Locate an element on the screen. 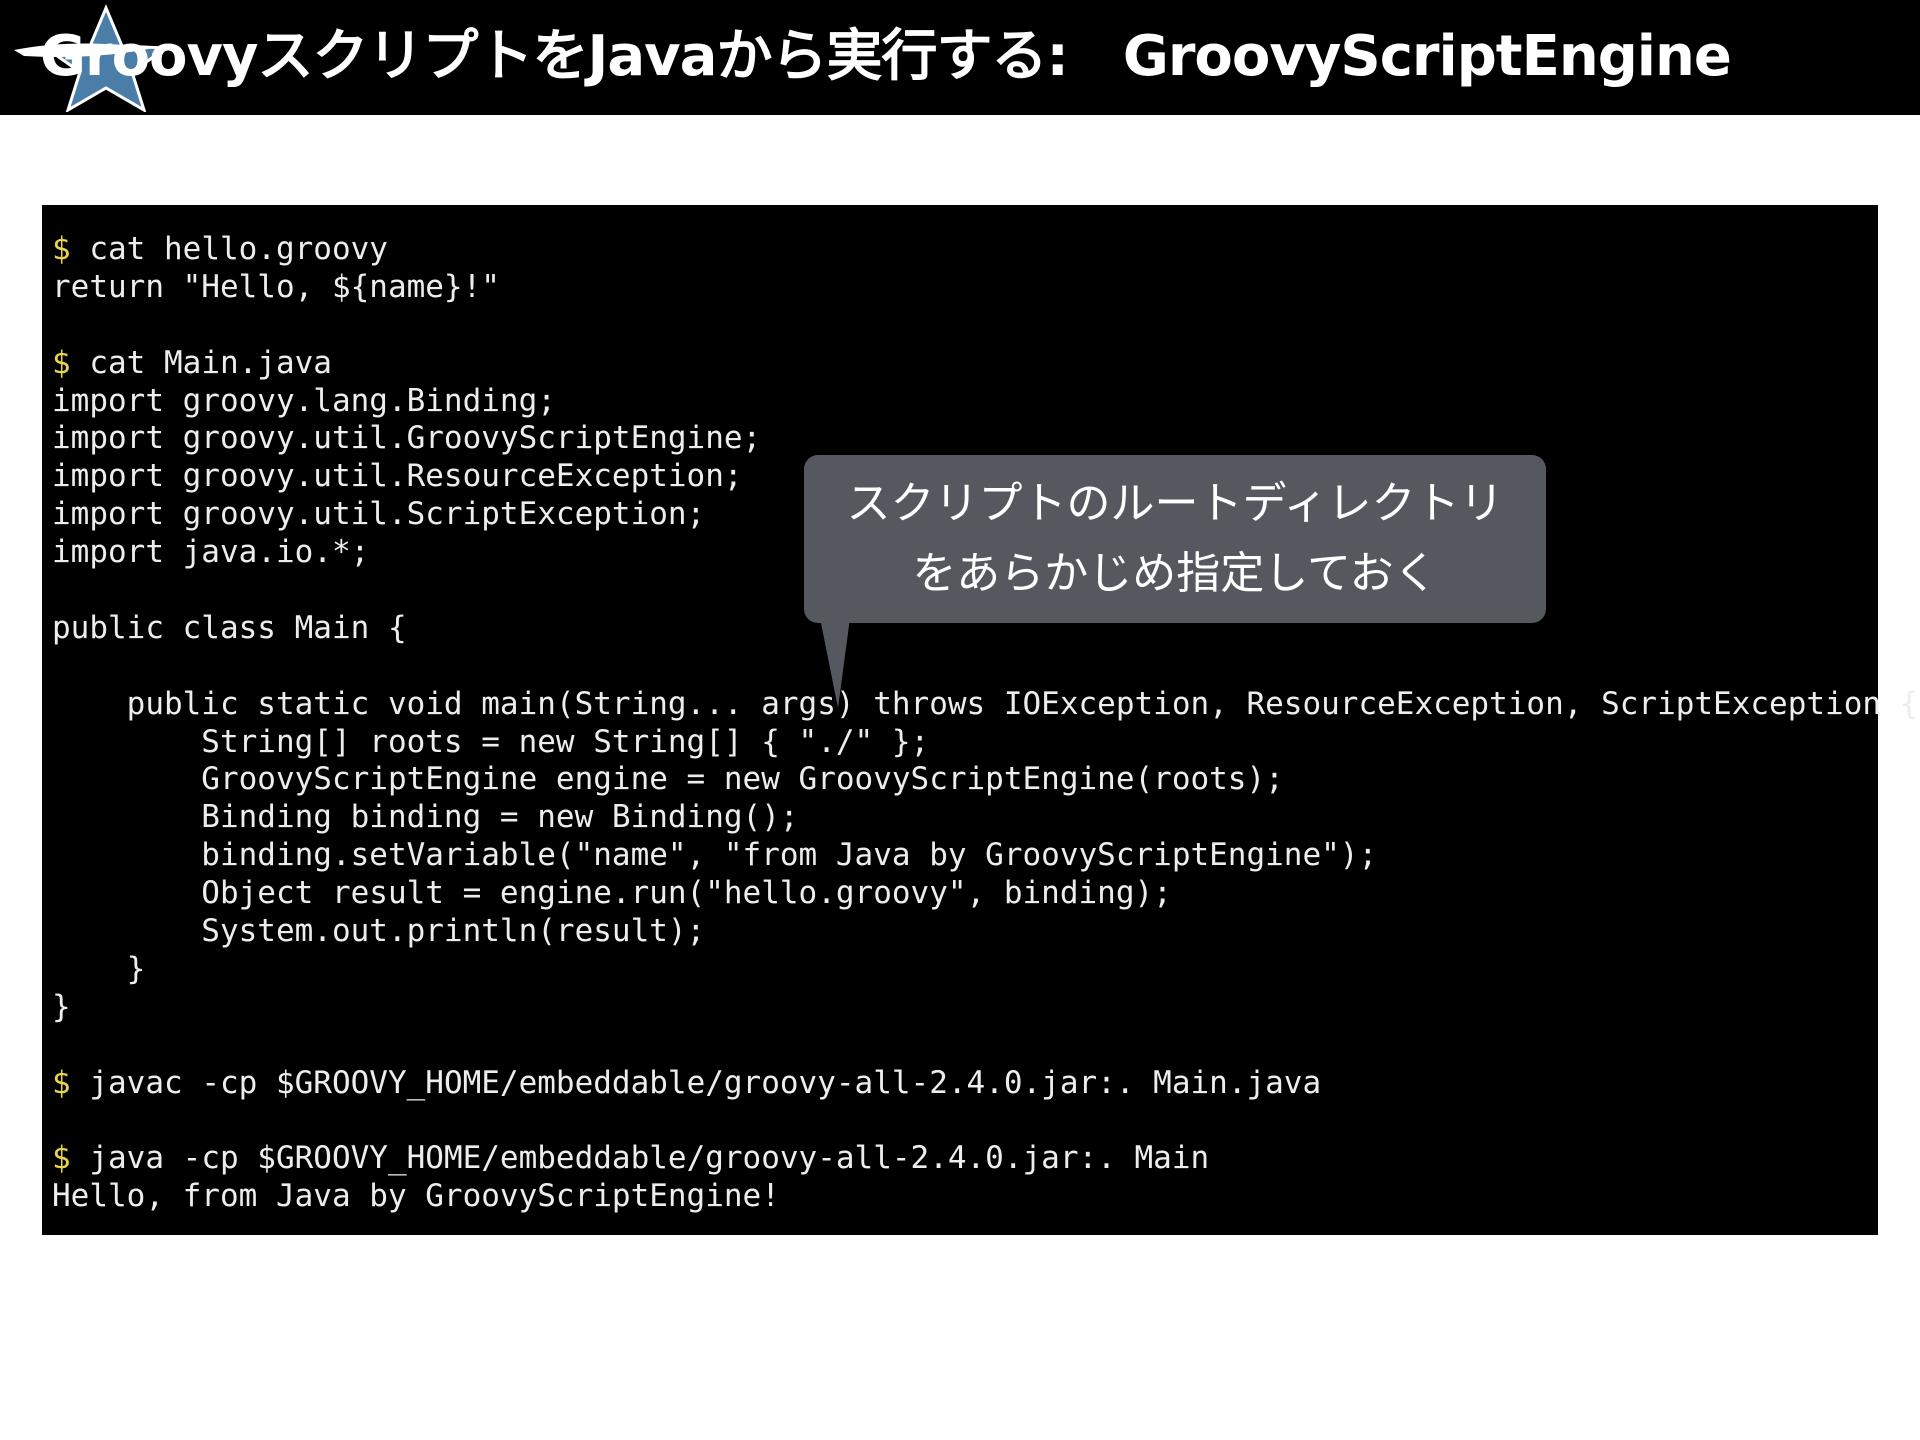 This screenshot has width=1920, height=1440. code-text: public class Main { is located at coordinates (229, 627).